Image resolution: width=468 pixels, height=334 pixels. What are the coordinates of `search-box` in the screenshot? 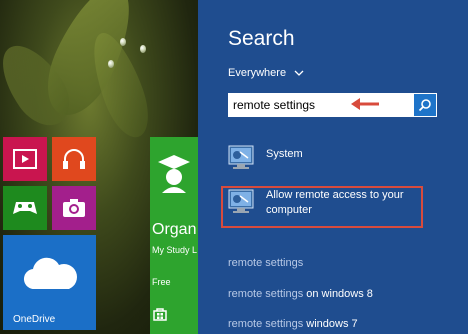 It's located at (332, 105).